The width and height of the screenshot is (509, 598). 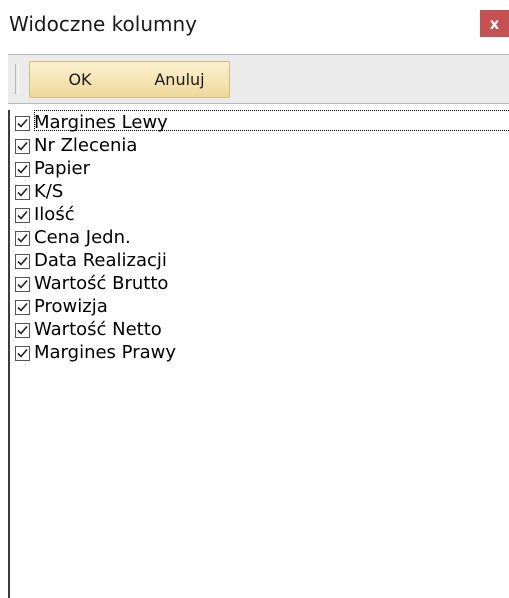 I want to click on list-item-prowizja: Prowizja, so click(x=61, y=307).